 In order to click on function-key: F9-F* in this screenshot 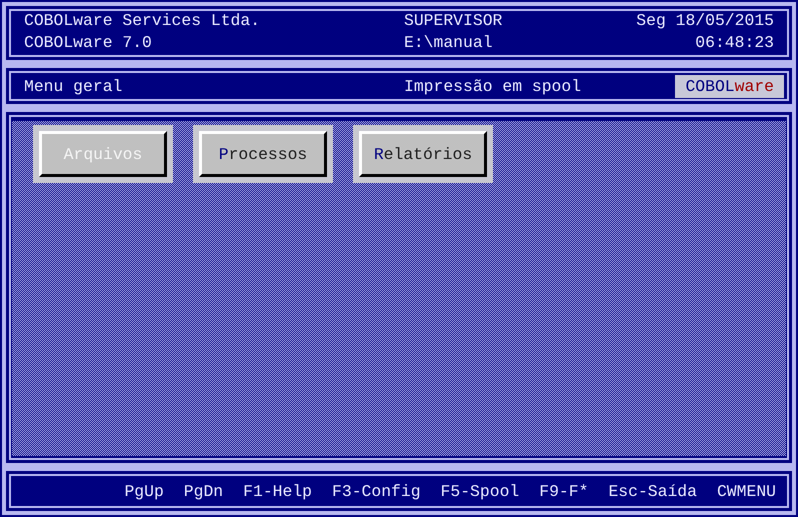, I will do `click(563, 491)`.